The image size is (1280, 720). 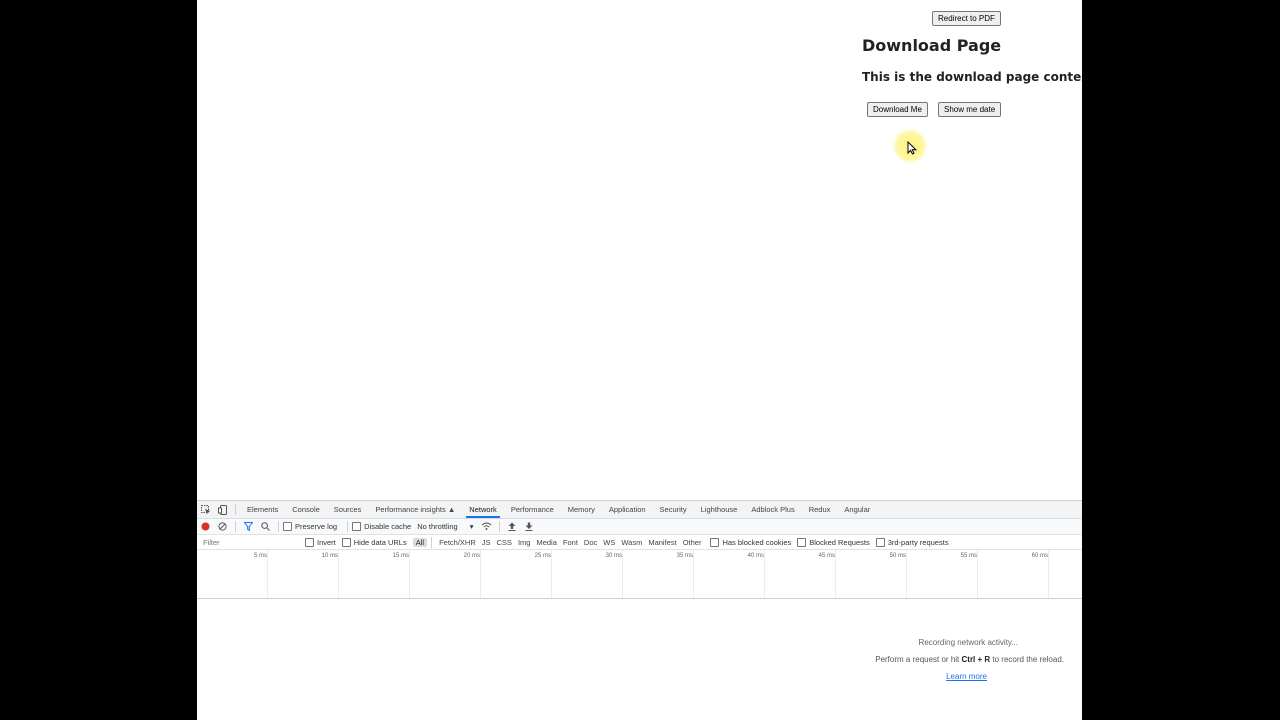 What do you see at coordinates (972, 77) in the screenshot?
I see `page-subtitle: This is the download page content.` at bounding box center [972, 77].